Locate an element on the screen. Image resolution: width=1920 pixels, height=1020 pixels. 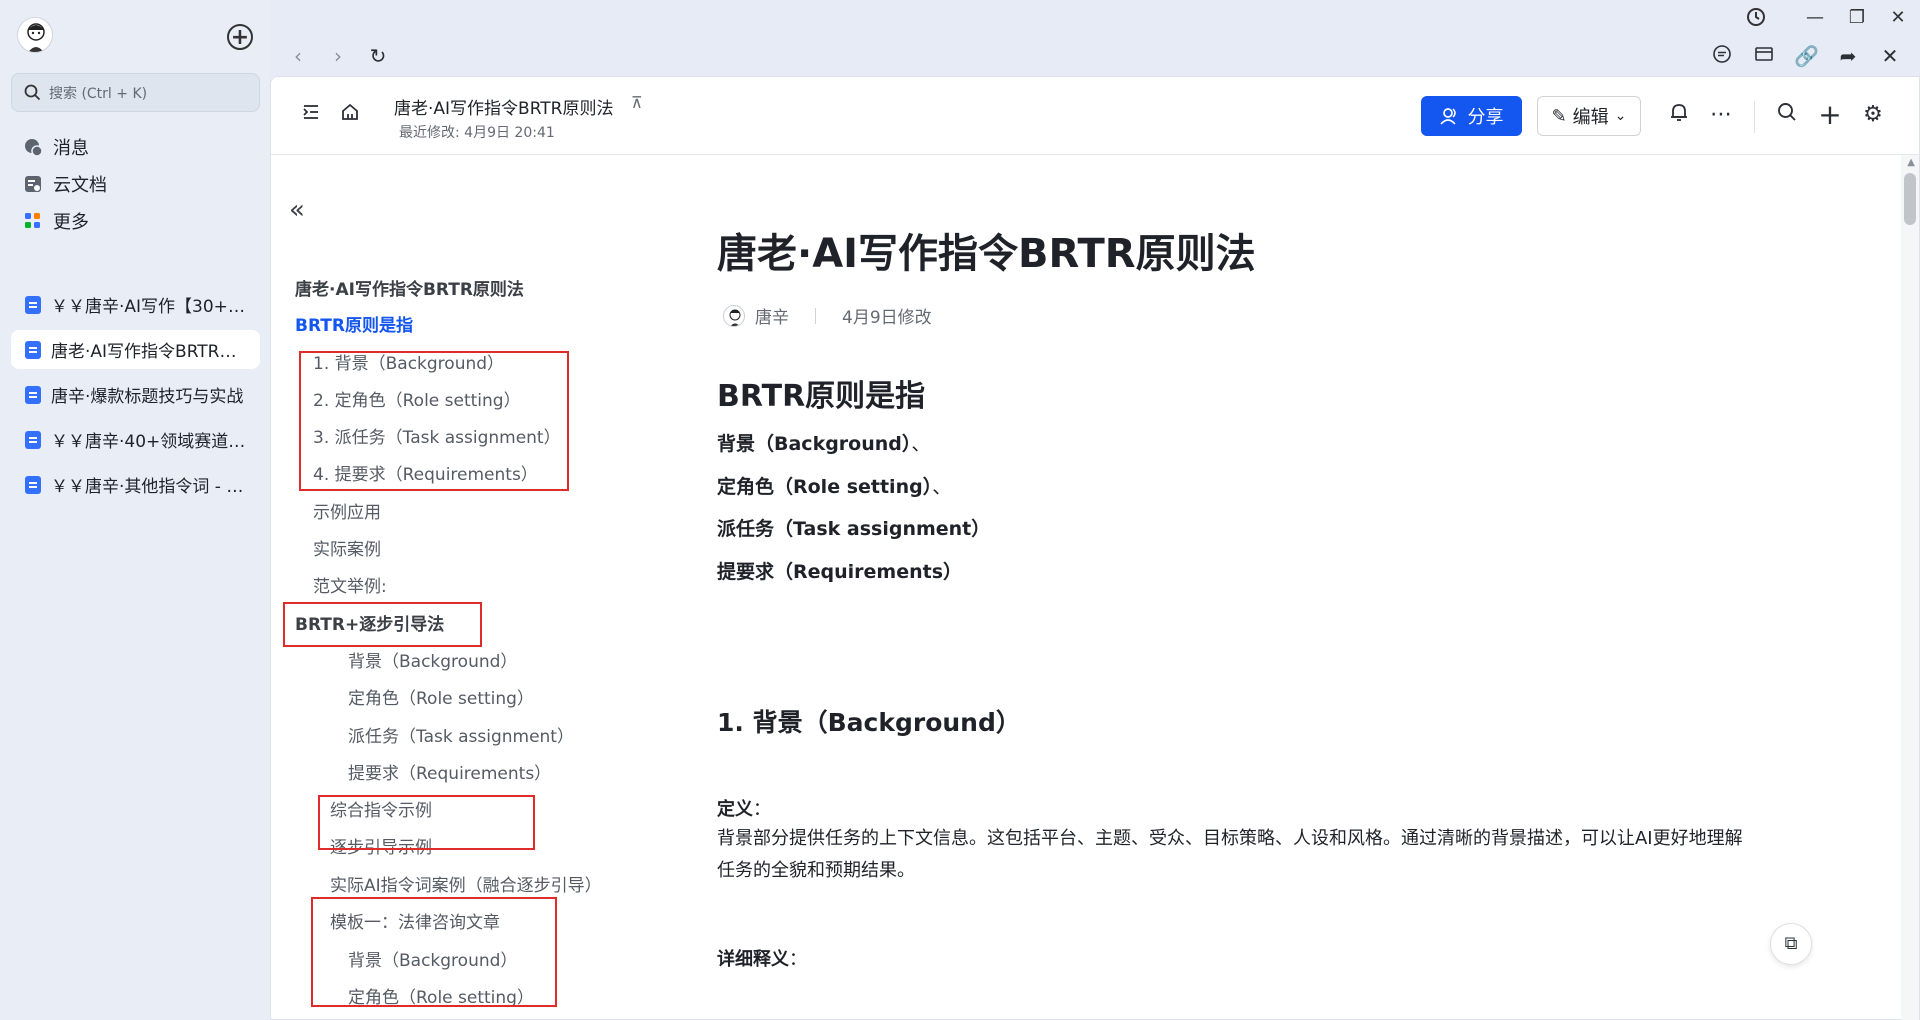
author-name: 唐辛 is located at coordinates (772, 315).